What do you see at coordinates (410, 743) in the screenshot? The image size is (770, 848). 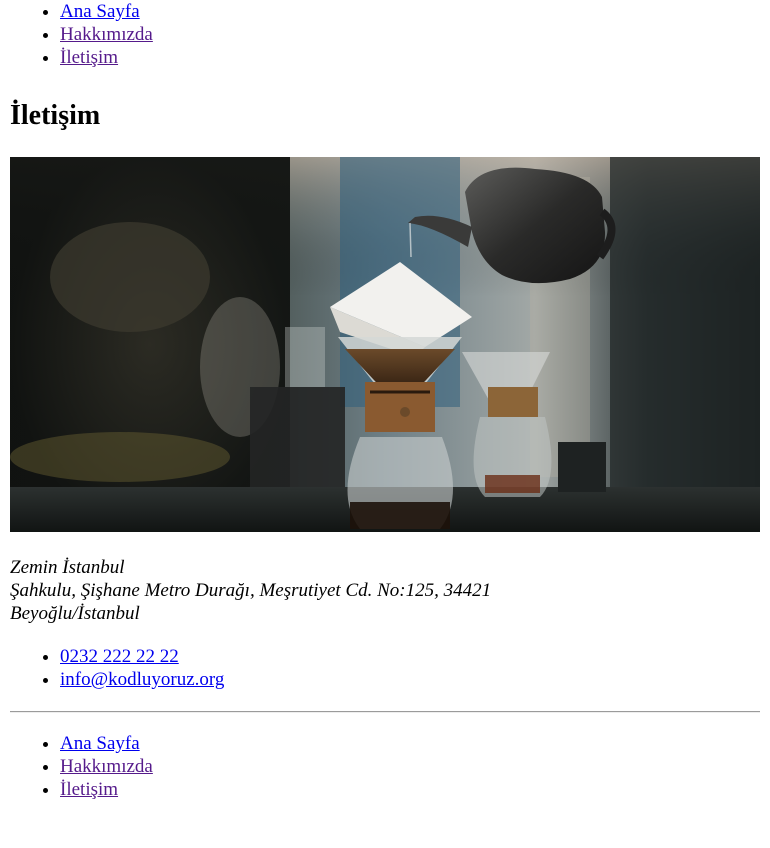 I see `footer-nav-item-home: Ana Sayfa` at bounding box center [410, 743].